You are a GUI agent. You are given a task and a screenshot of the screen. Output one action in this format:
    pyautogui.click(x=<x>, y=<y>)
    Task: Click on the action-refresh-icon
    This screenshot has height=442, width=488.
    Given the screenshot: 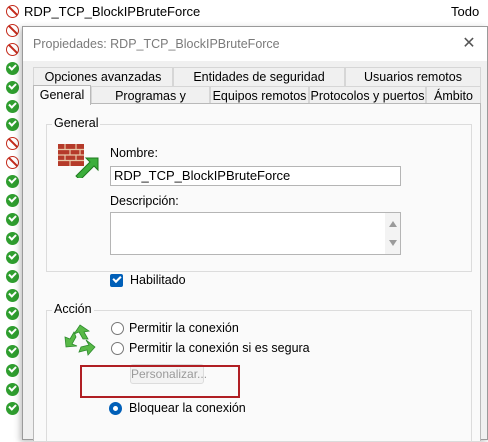 What is the action you would take?
    pyautogui.click(x=80, y=340)
    